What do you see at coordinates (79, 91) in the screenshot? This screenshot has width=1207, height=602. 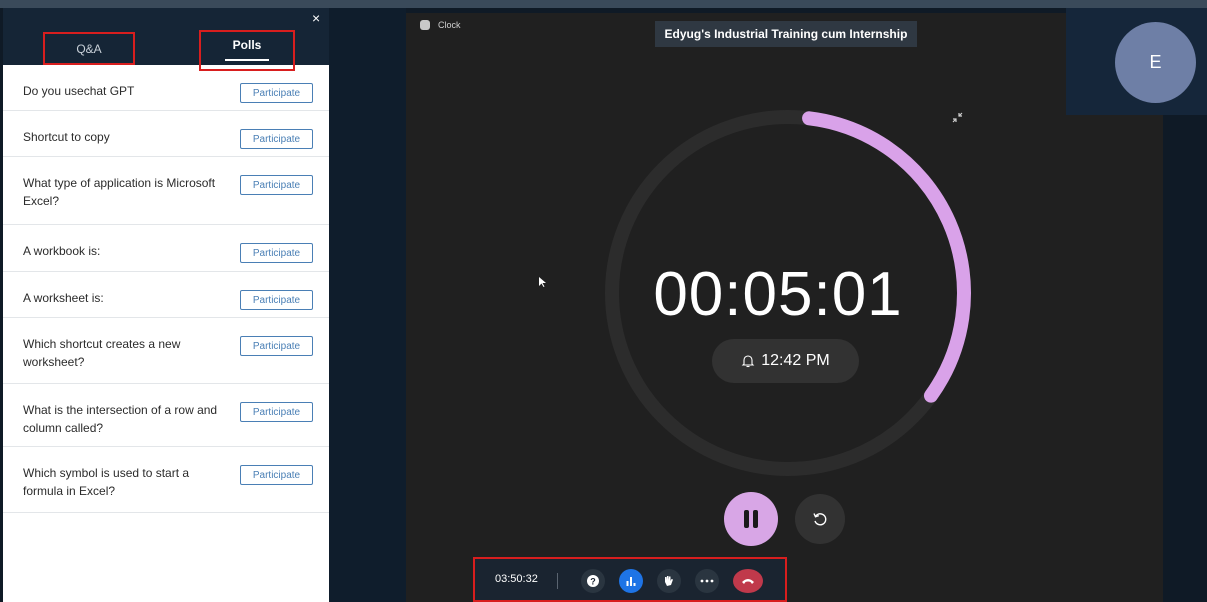 I see `poll-question: Do you usechat GPT` at bounding box center [79, 91].